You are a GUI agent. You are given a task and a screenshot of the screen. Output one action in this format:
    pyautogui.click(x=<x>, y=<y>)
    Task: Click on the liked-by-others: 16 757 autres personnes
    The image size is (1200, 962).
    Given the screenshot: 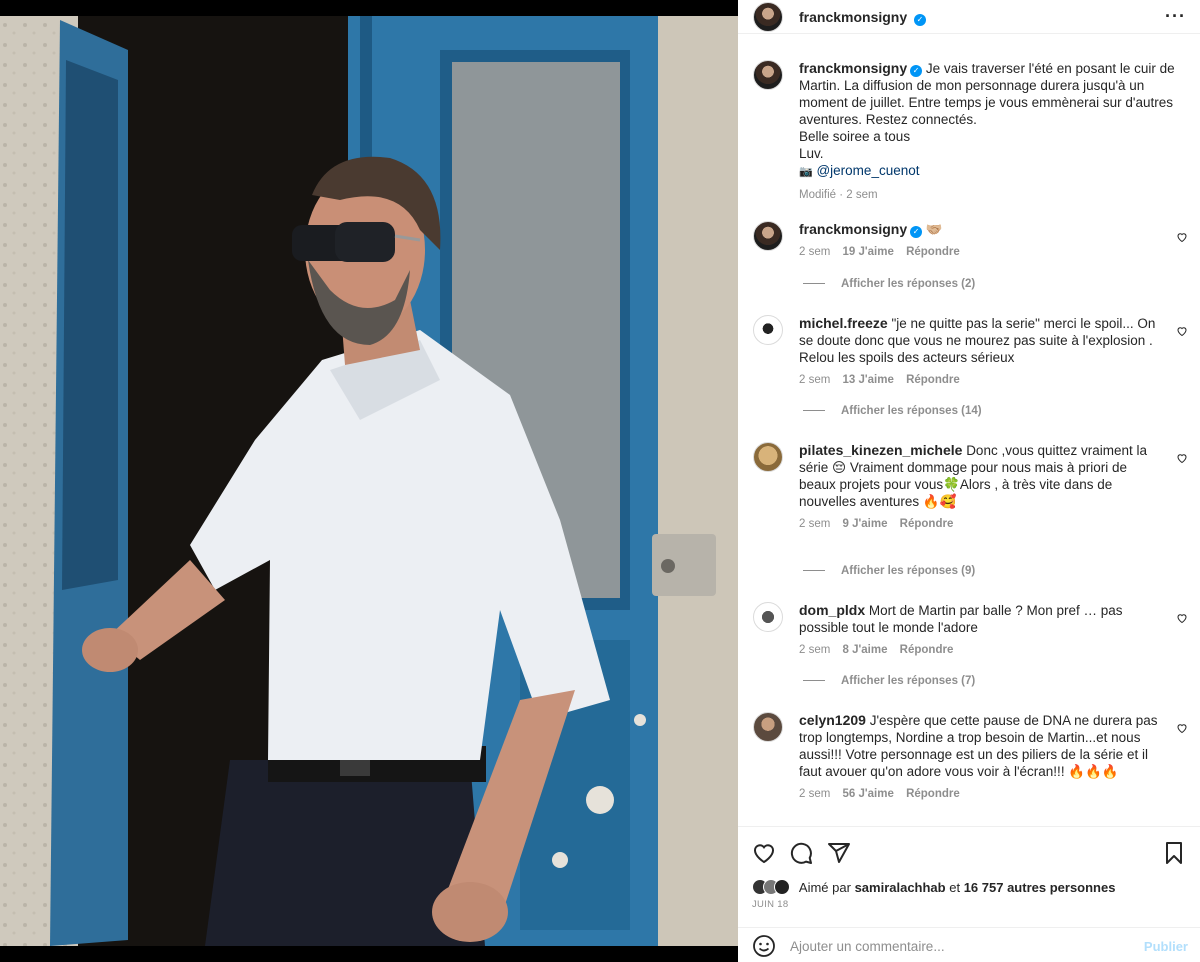 What is the action you would take?
    pyautogui.click(x=1040, y=887)
    